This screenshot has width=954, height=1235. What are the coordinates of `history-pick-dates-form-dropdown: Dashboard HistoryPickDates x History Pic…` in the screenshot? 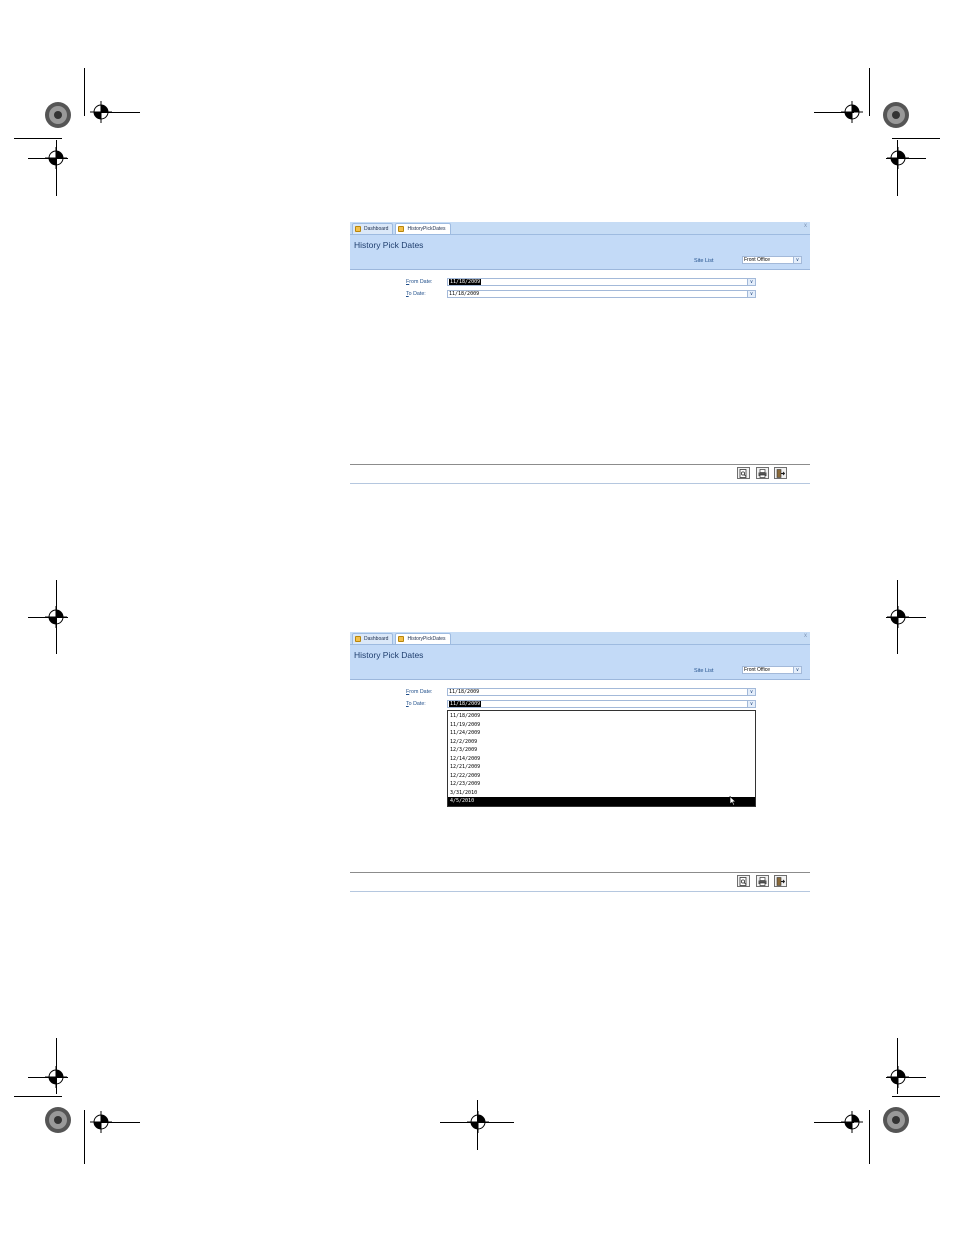 It's located at (580, 762).